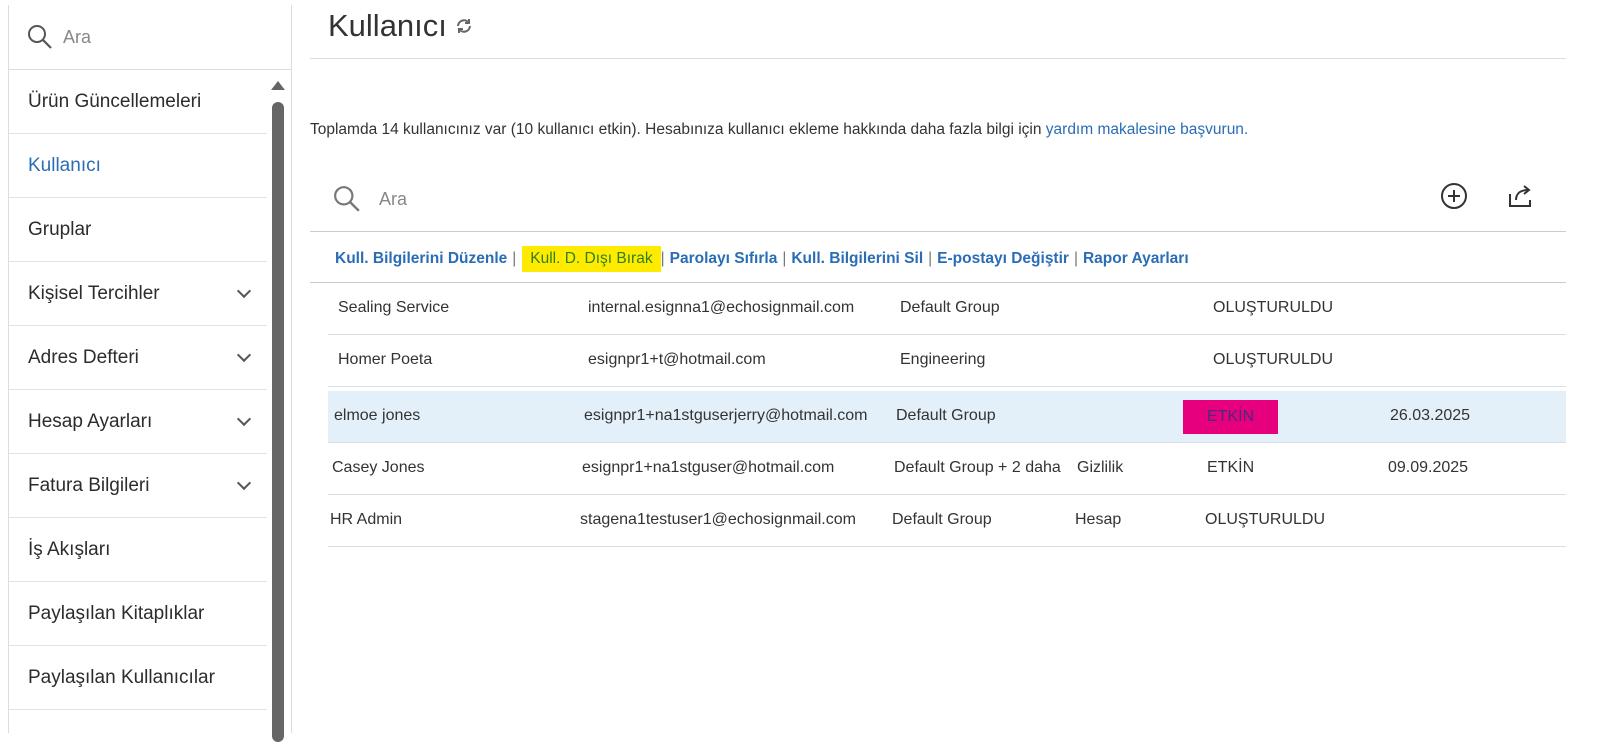 This screenshot has height=742, width=1599. I want to click on page-title: Kullanıcı, so click(400, 26).